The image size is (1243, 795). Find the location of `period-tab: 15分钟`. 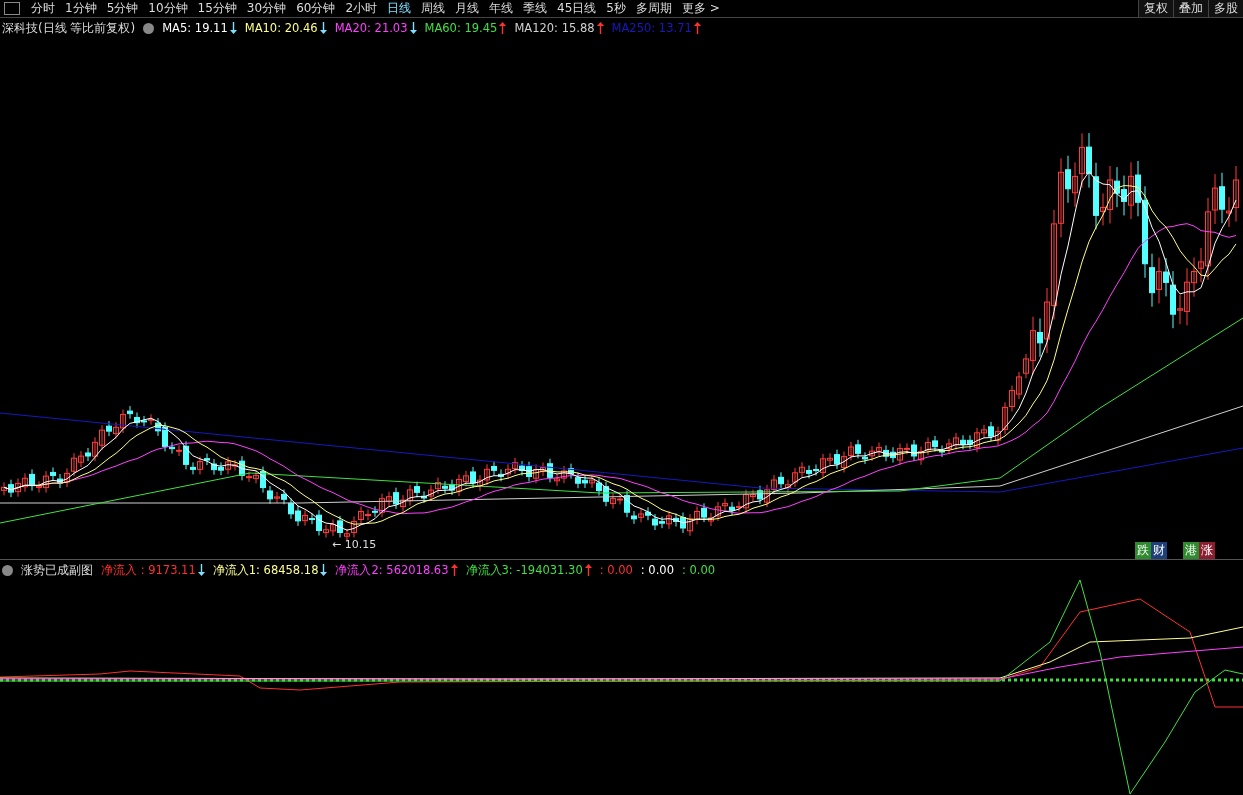

period-tab: 15分钟 is located at coordinates (217, 8).